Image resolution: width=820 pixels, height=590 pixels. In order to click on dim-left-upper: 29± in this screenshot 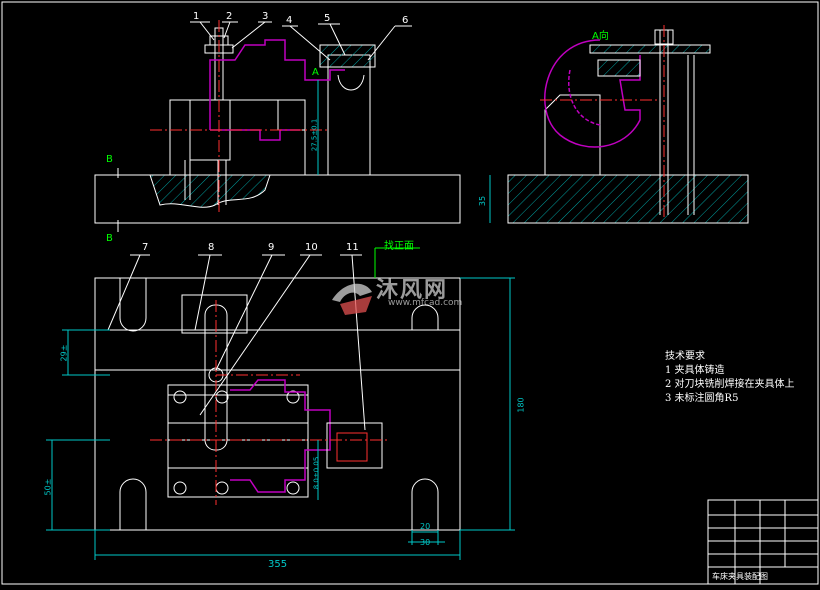, I will do `click(64, 353)`.